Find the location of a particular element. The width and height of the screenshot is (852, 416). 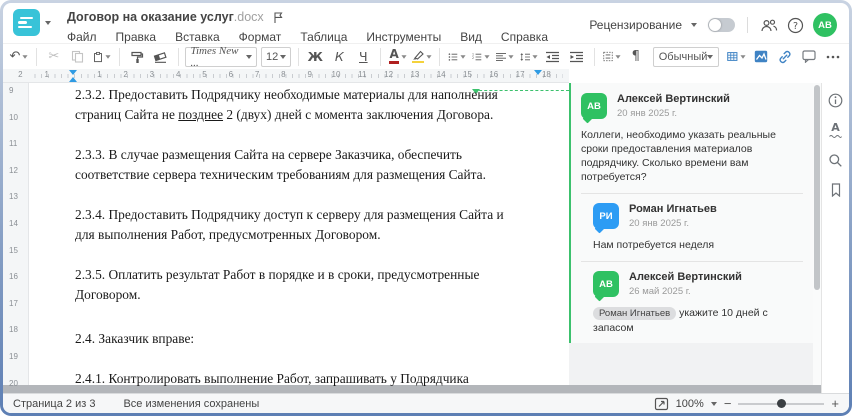

right-indent-marker is located at coordinates (538, 72).